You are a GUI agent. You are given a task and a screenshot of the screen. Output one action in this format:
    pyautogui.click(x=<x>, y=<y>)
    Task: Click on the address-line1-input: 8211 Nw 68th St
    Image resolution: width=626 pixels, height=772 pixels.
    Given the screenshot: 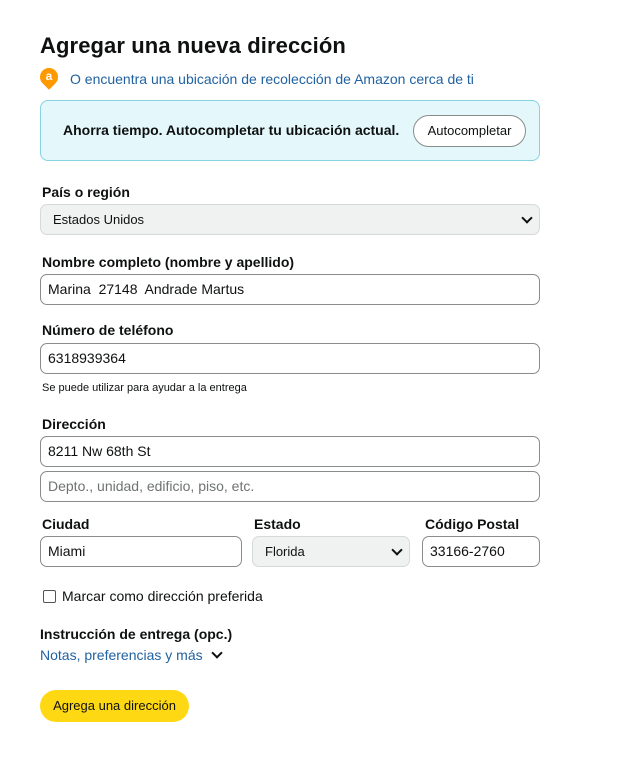 What is the action you would take?
    pyautogui.click(x=290, y=451)
    